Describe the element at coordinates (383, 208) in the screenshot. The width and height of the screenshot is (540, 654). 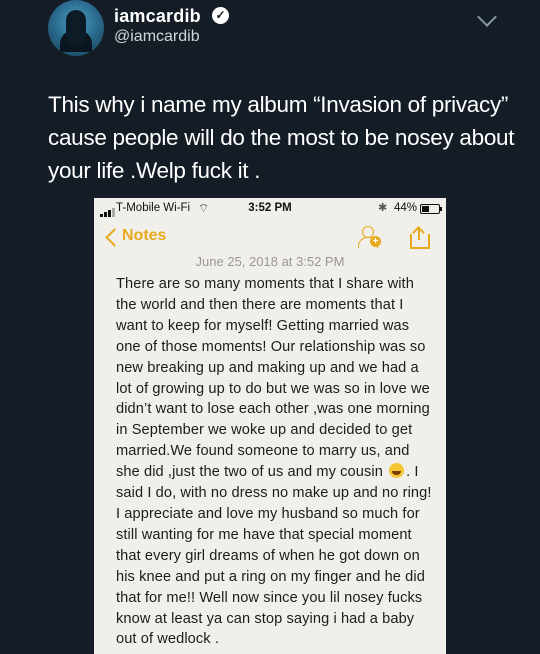
I see `bluetooth-icon: ✱` at that location.